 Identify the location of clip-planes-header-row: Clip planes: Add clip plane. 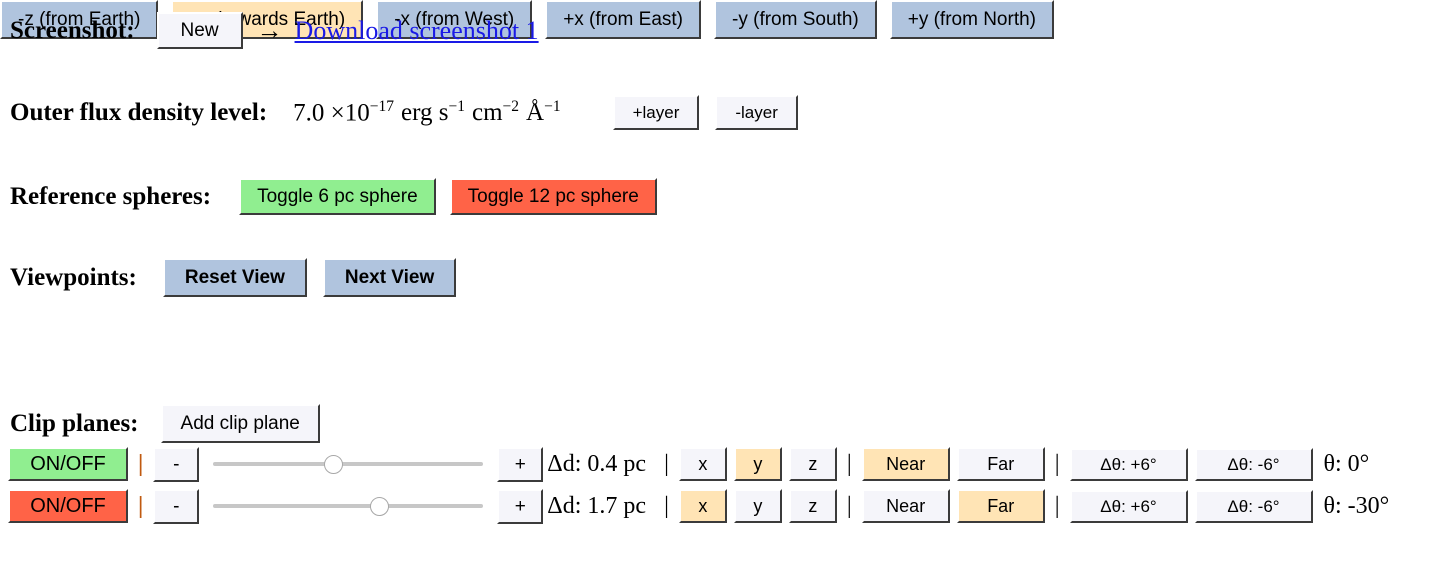
(165, 423).